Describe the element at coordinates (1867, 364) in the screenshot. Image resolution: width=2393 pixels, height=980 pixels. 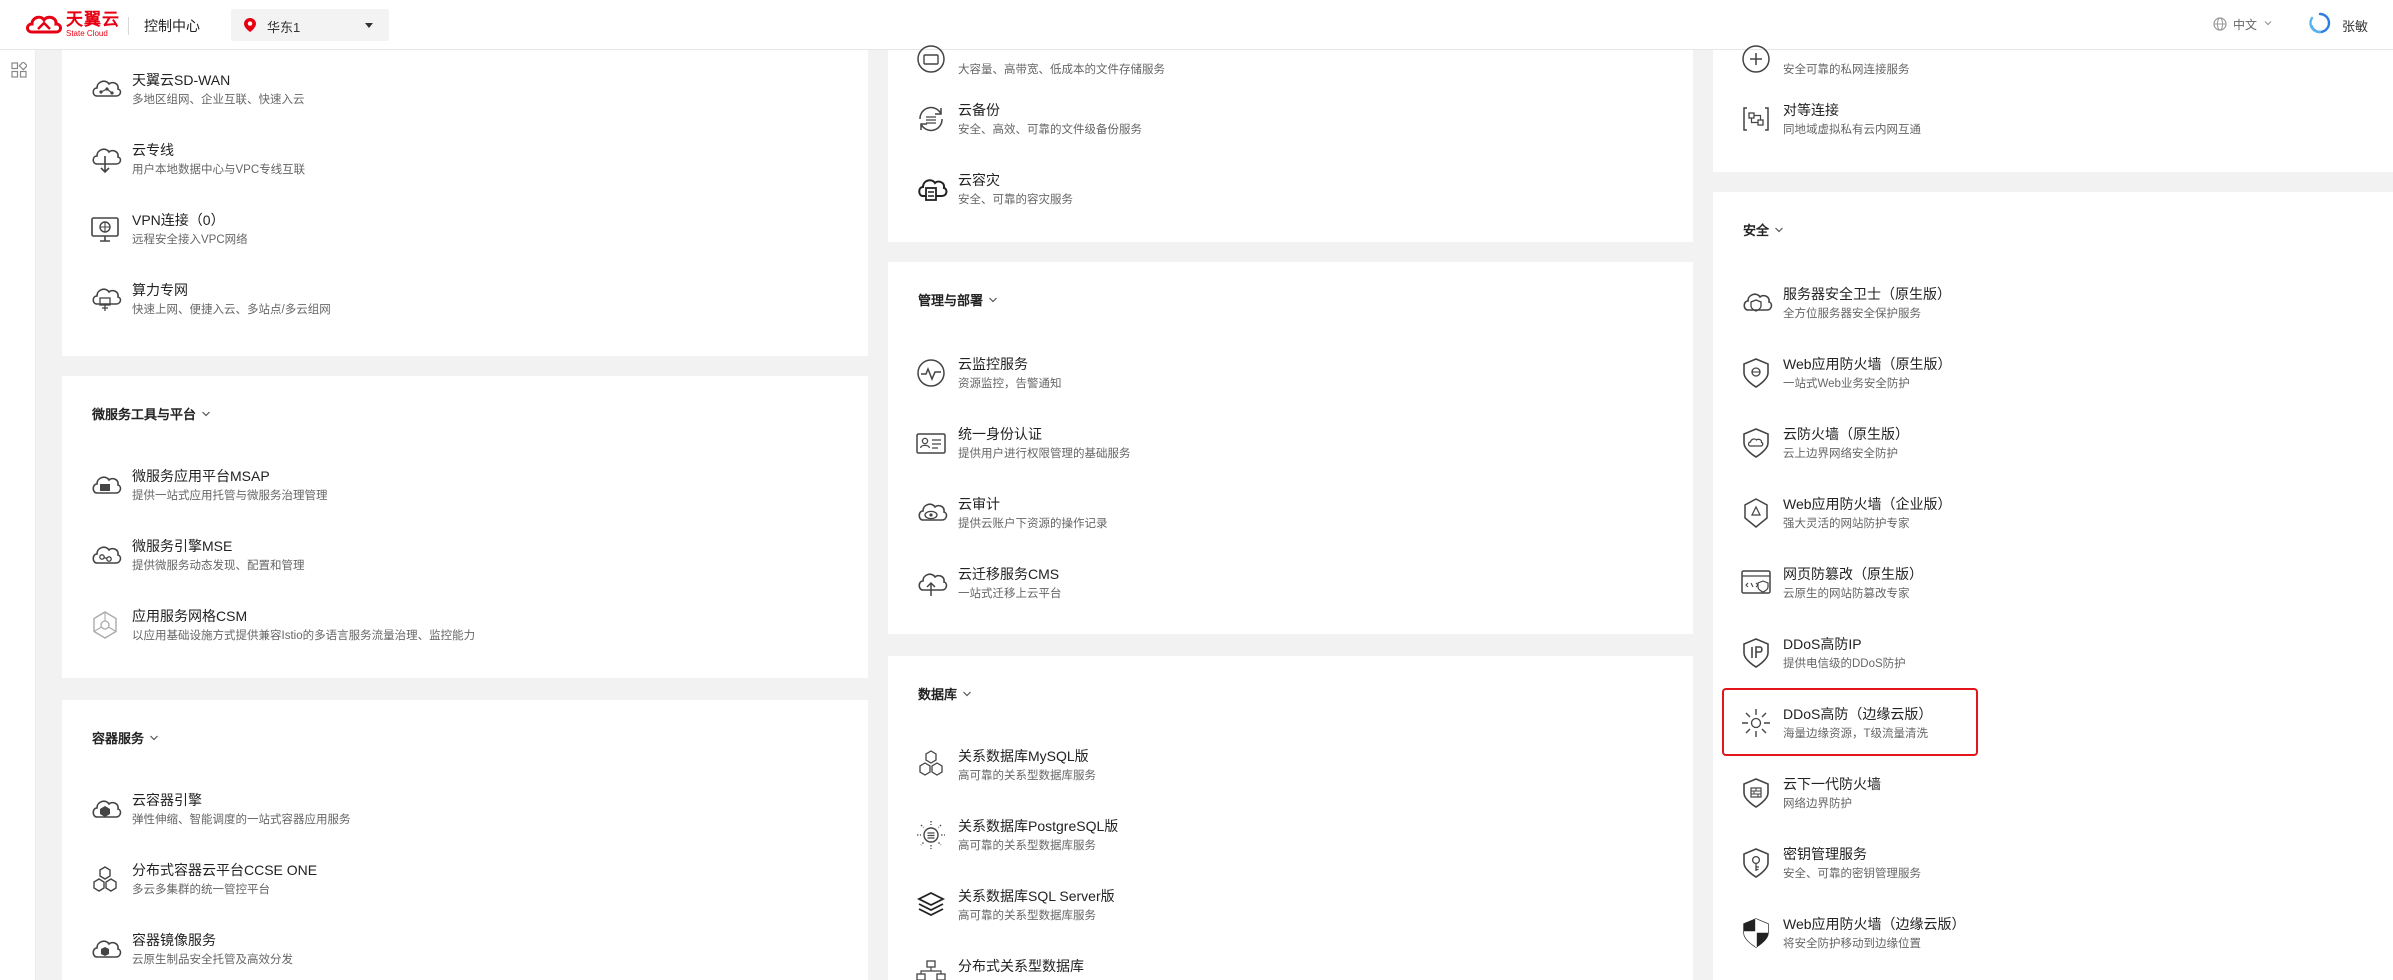
I see `service-name: Web应用防火墙（原生版）` at that location.